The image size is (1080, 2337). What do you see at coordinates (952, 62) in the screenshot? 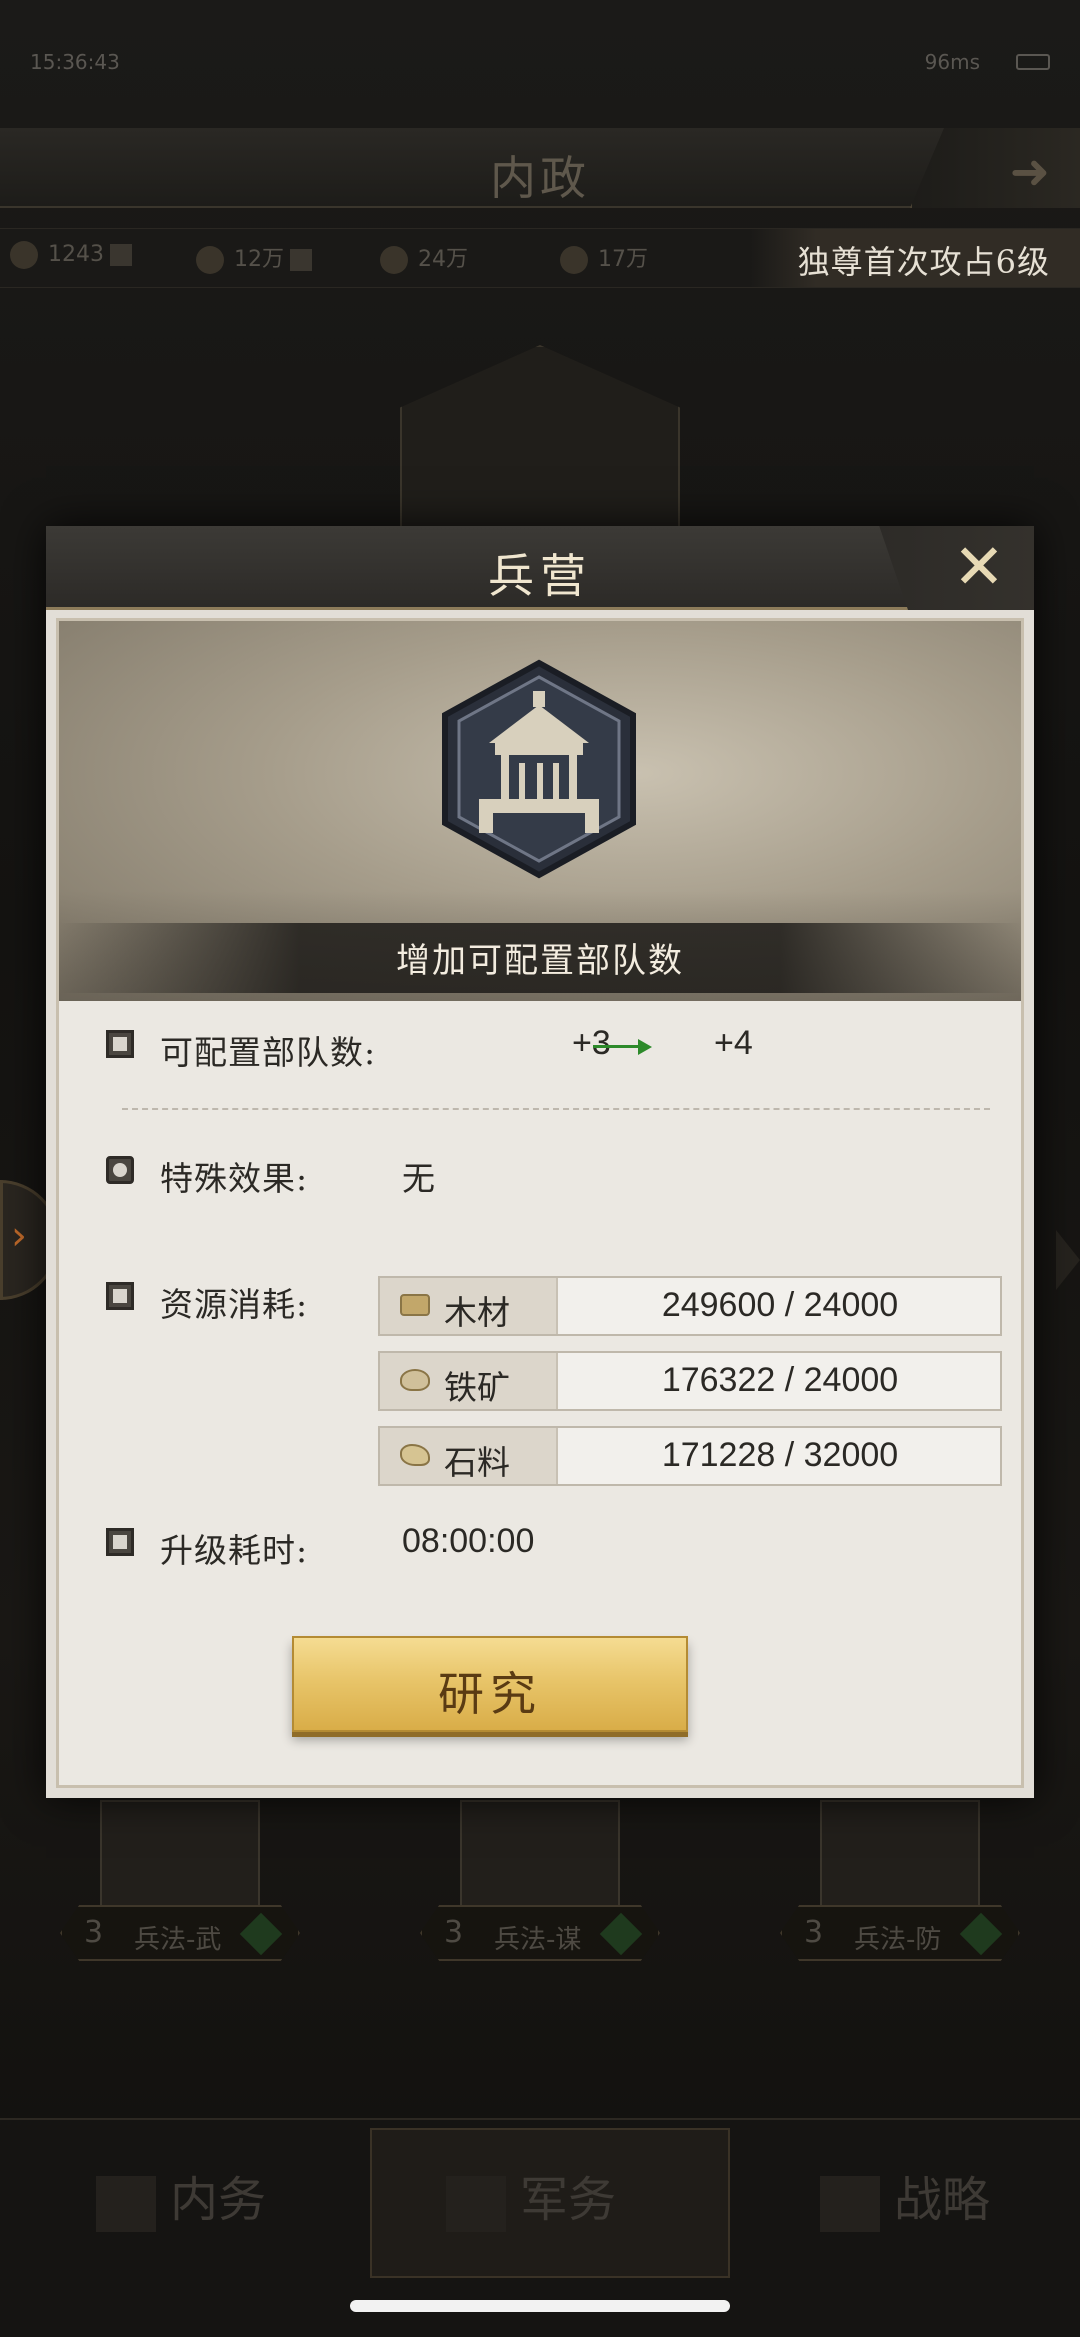
I see `status-network: 96ms` at bounding box center [952, 62].